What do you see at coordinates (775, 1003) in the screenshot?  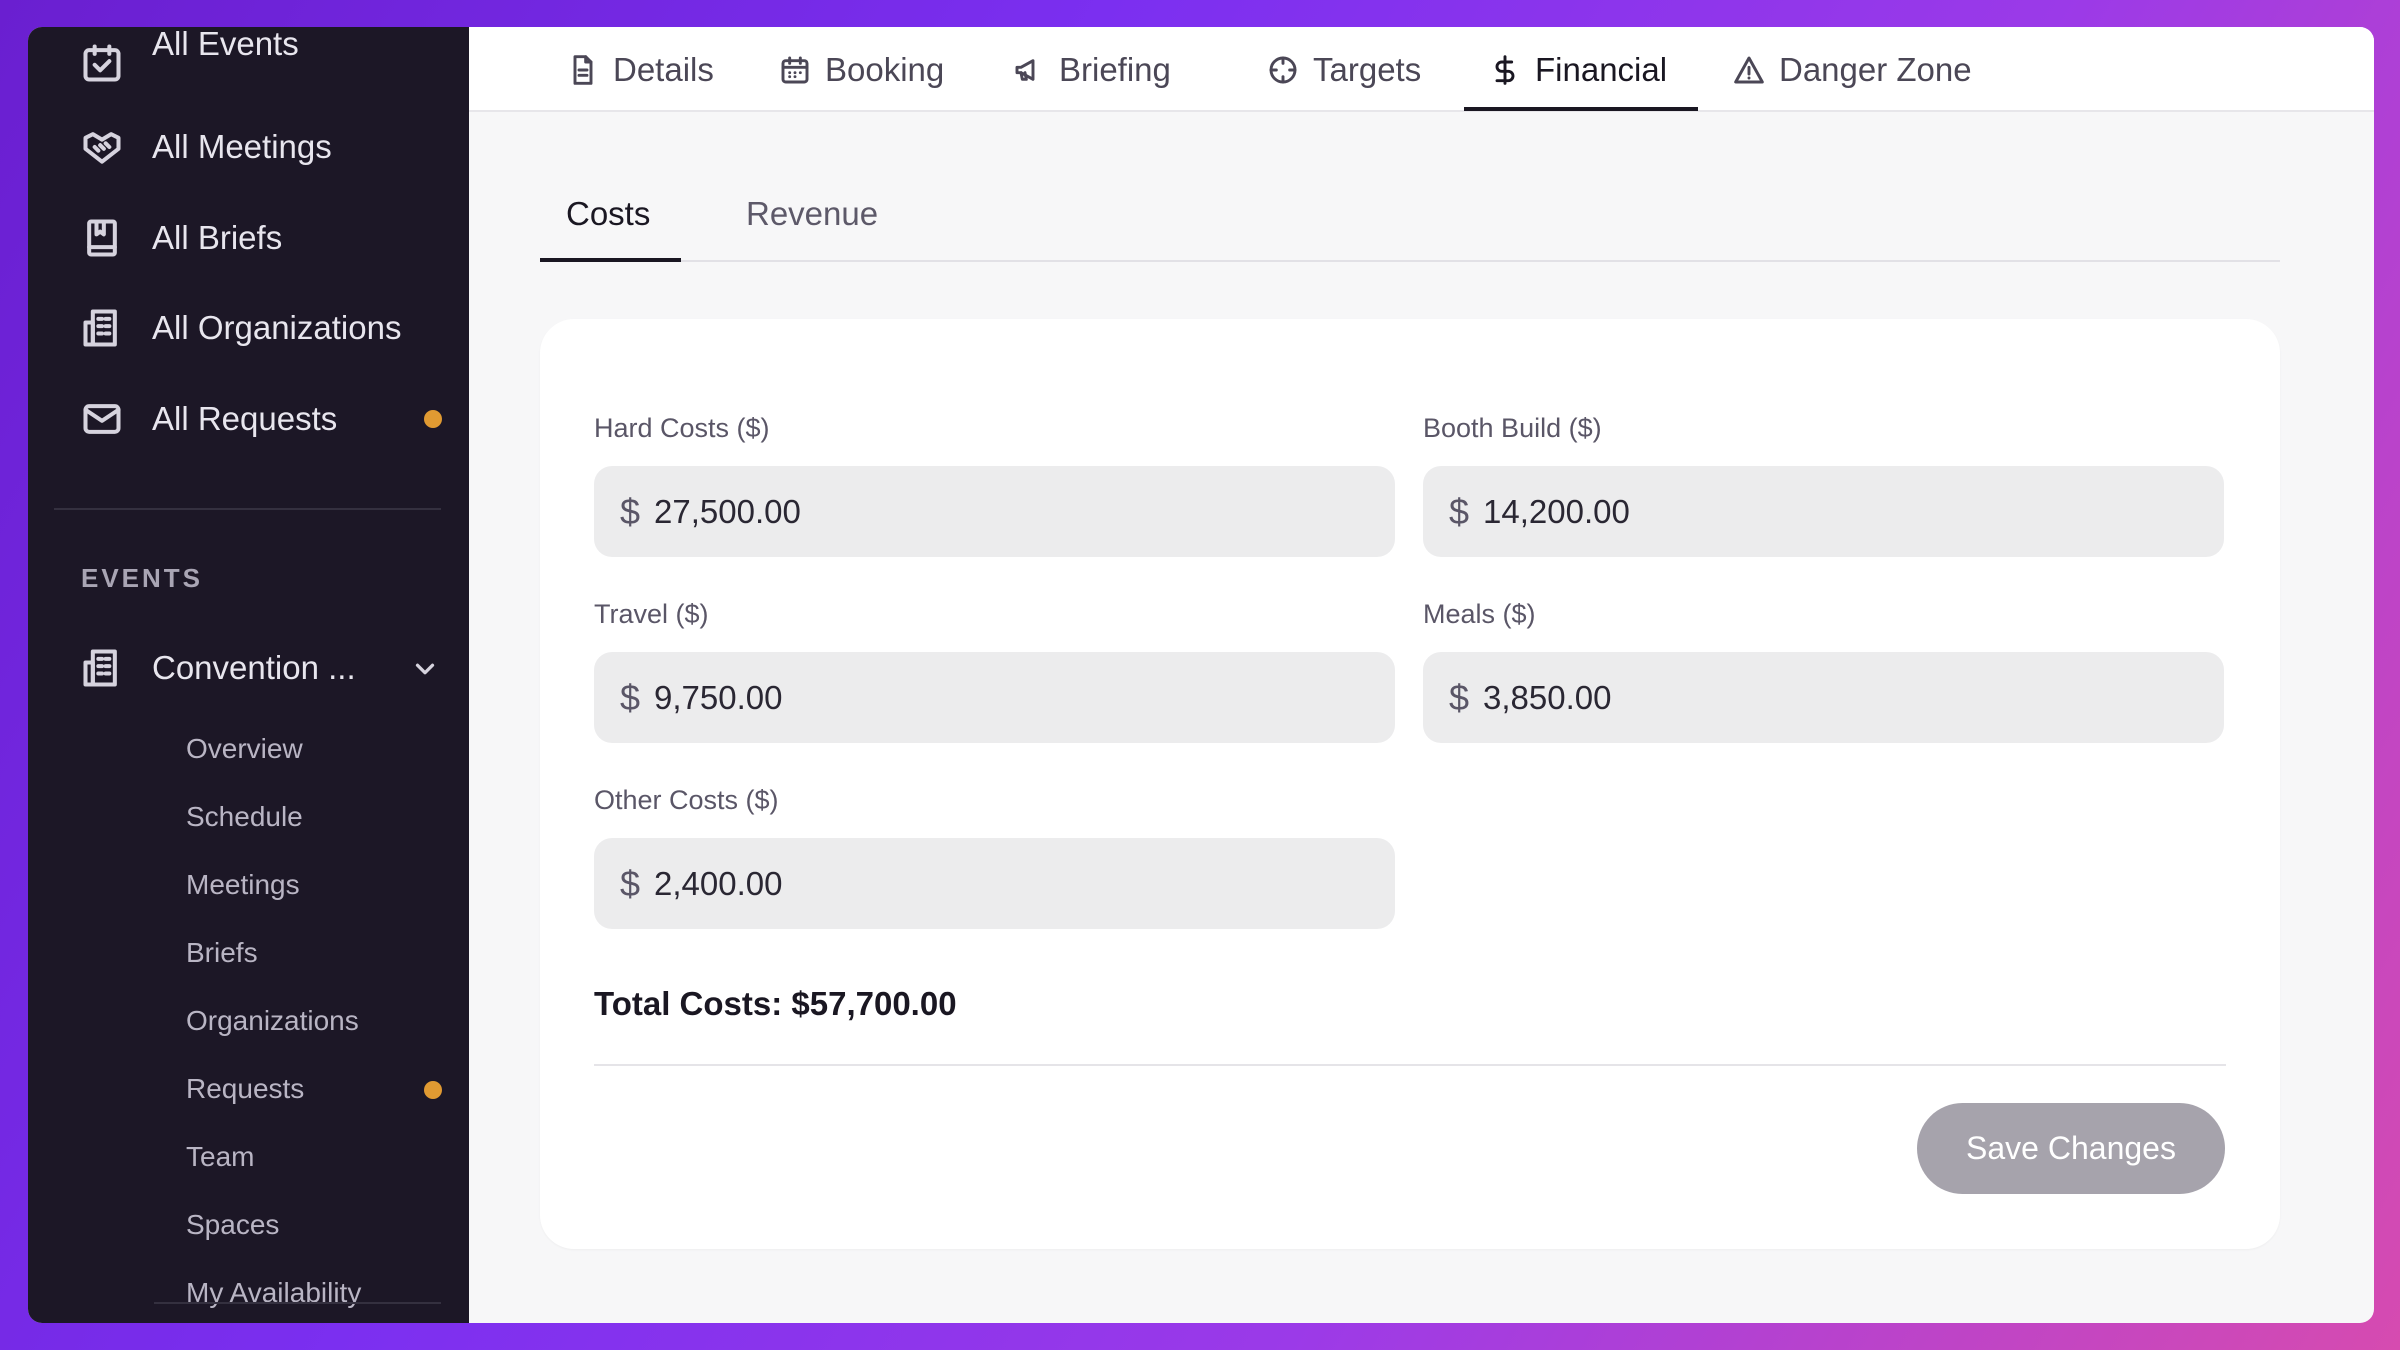 I see `total-costs: Total Costs: $57,700.00` at bounding box center [775, 1003].